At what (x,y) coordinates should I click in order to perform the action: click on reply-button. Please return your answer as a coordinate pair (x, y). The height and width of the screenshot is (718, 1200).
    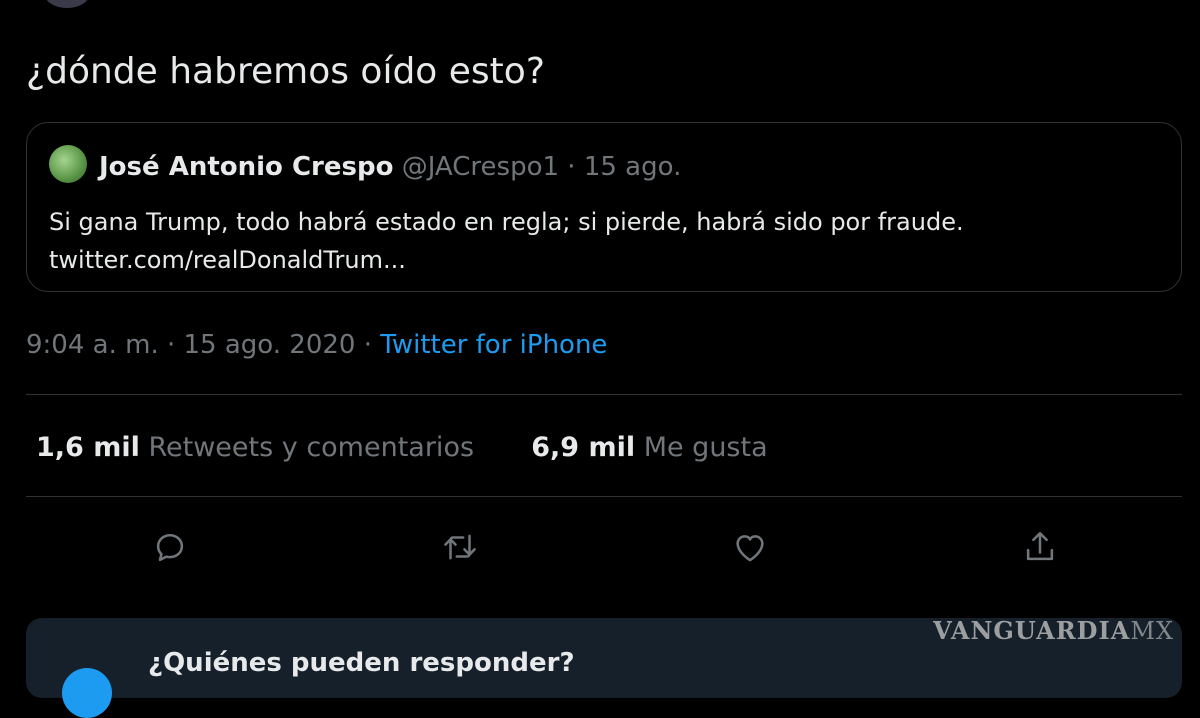
    Looking at the image, I should click on (170, 547).